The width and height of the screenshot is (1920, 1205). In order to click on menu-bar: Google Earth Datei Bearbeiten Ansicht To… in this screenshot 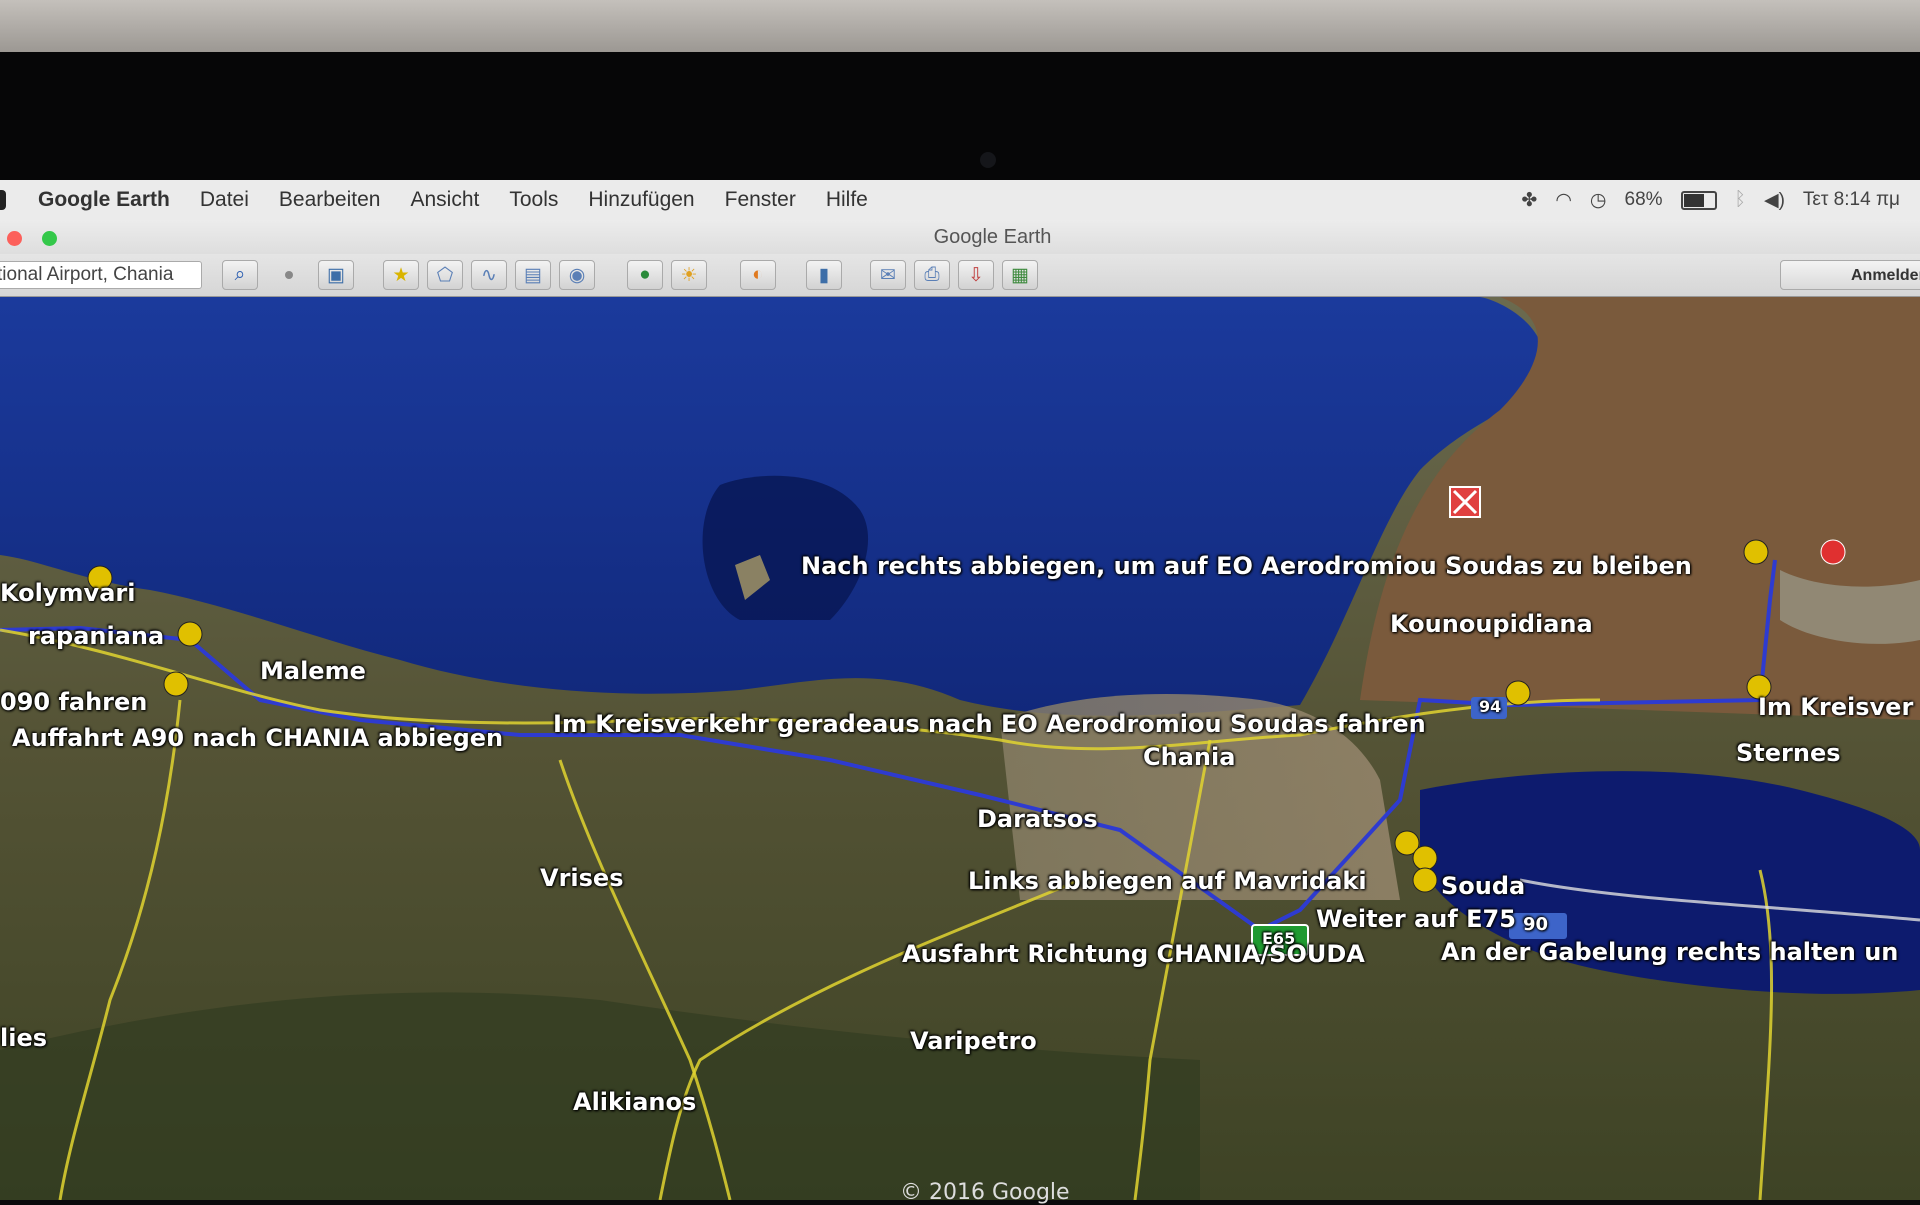, I will do `click(960, 200)`.